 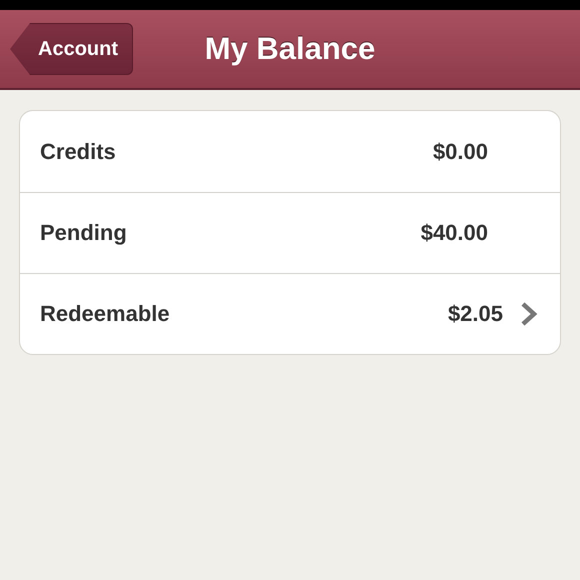 What do you see at coordinates (290, 49) in the screenshot?
I see `screen-title: My Balance` at bounding box center [290, 49].